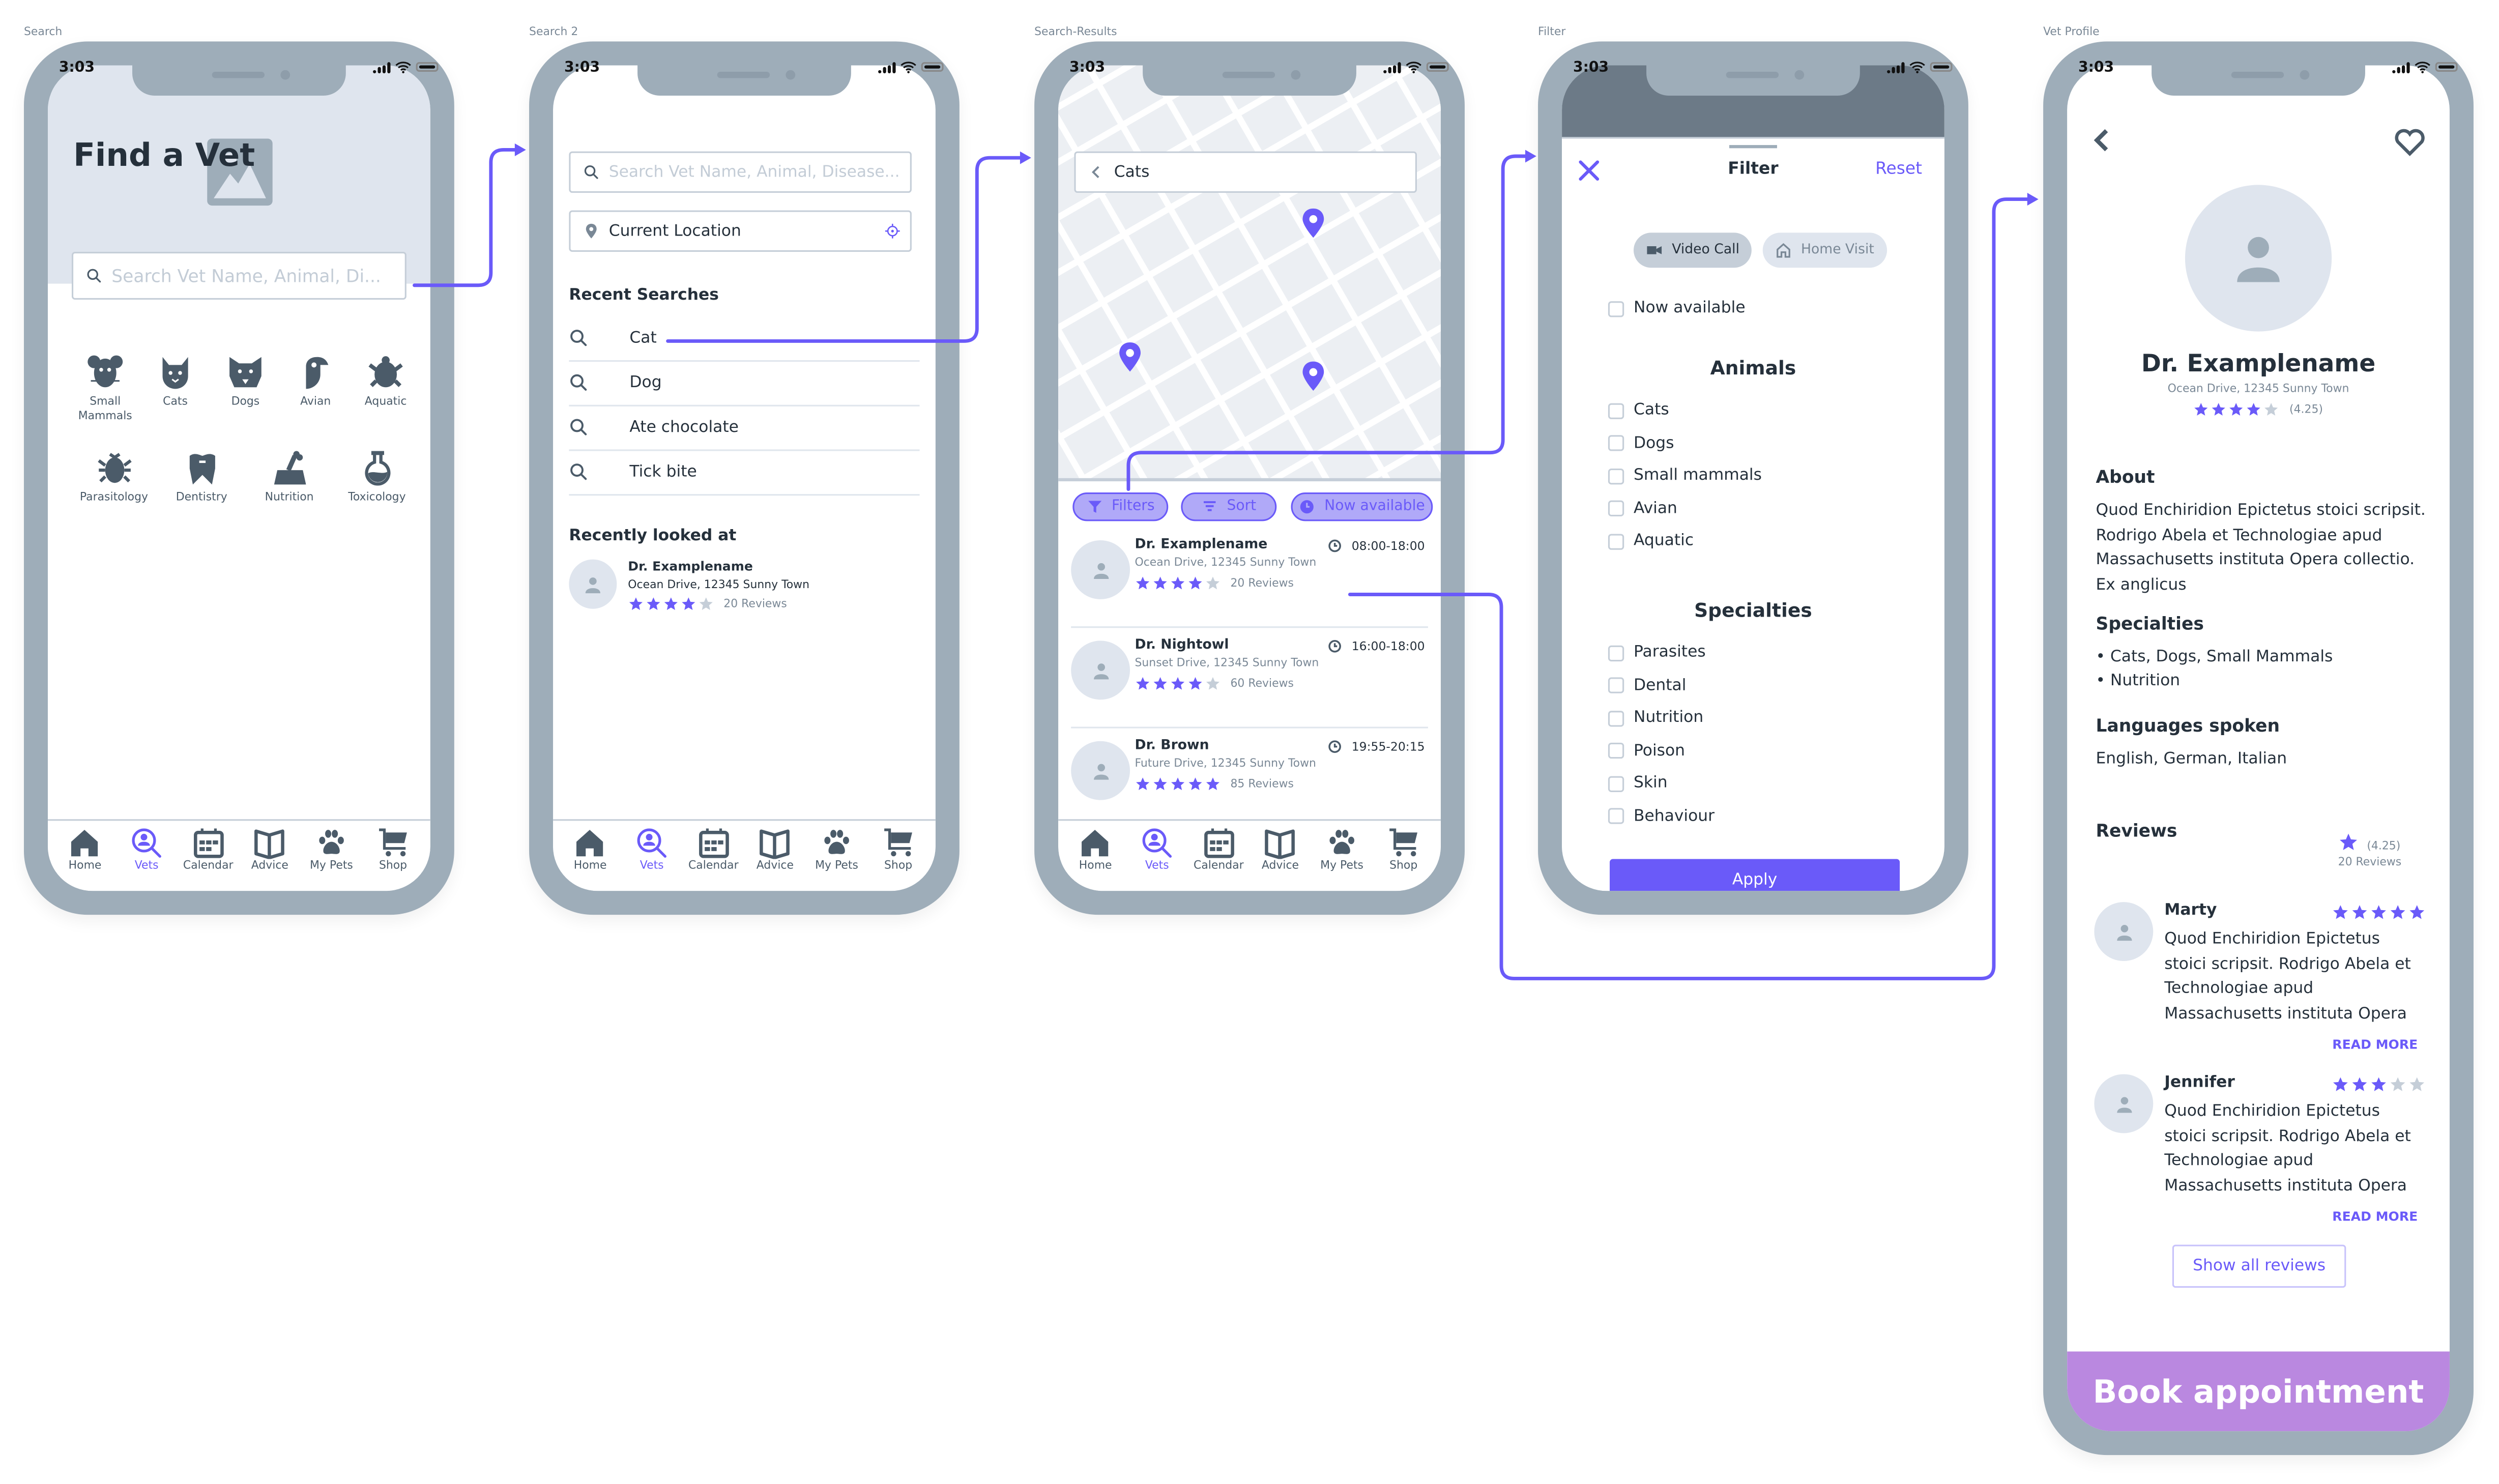  What do you see at coordinates (744, 428) in the screenshot?
I see `recent-search-item: Ate chocolate` at bounding box center [744, 428].